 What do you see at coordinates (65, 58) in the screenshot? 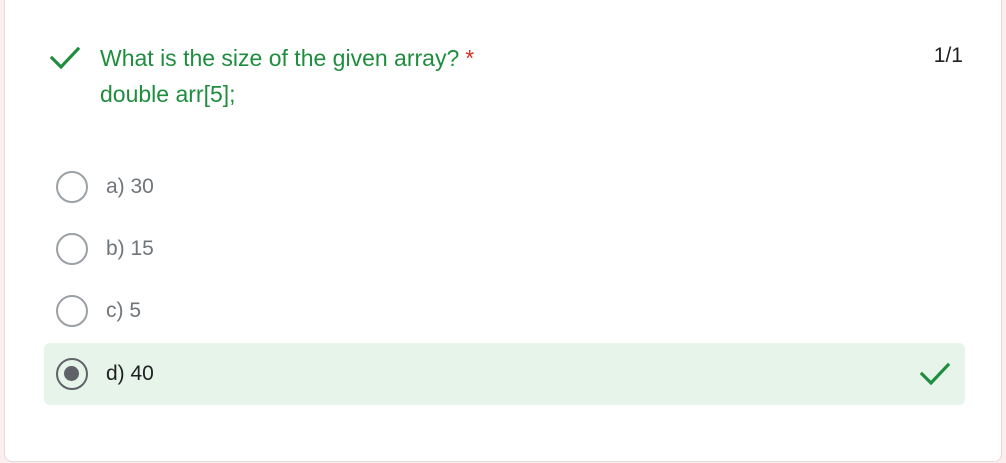
I see `checkmark-icon` at bounding box center [65, 58].